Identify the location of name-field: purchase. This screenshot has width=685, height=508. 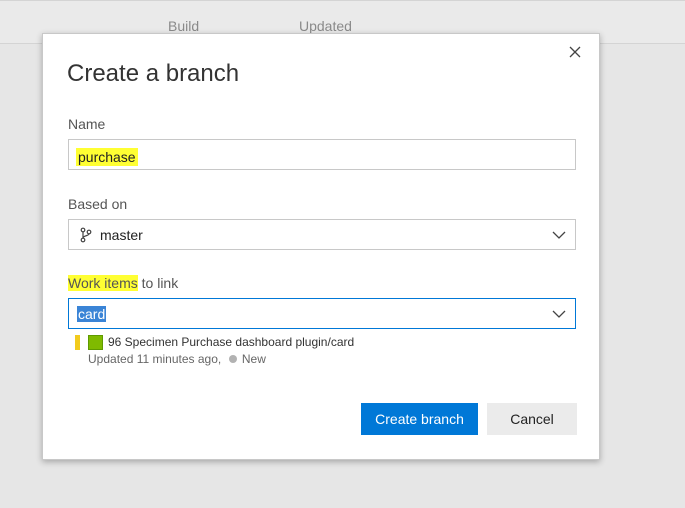
(322, 154).